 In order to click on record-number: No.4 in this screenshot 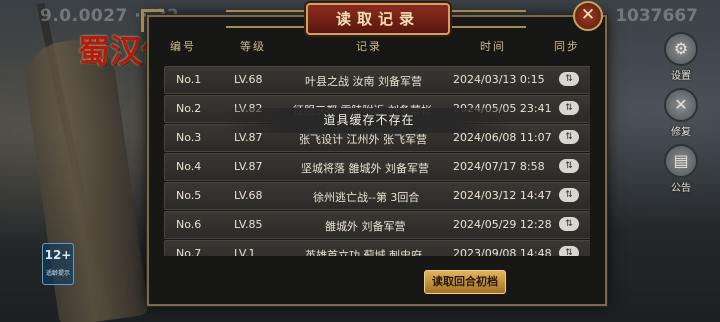, I will do `click(189, 166)`.